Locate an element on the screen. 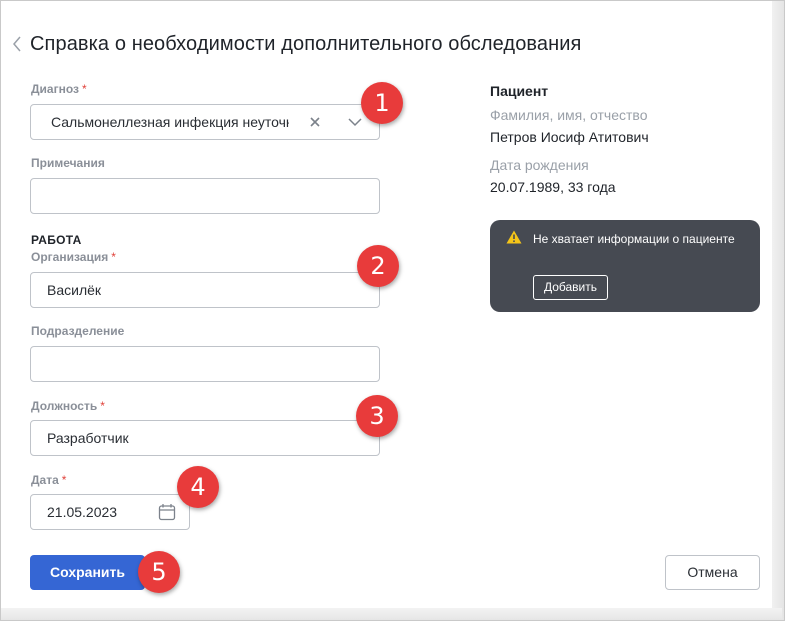  date-input: 21.05.2023 is located at coordinates (110, 512).